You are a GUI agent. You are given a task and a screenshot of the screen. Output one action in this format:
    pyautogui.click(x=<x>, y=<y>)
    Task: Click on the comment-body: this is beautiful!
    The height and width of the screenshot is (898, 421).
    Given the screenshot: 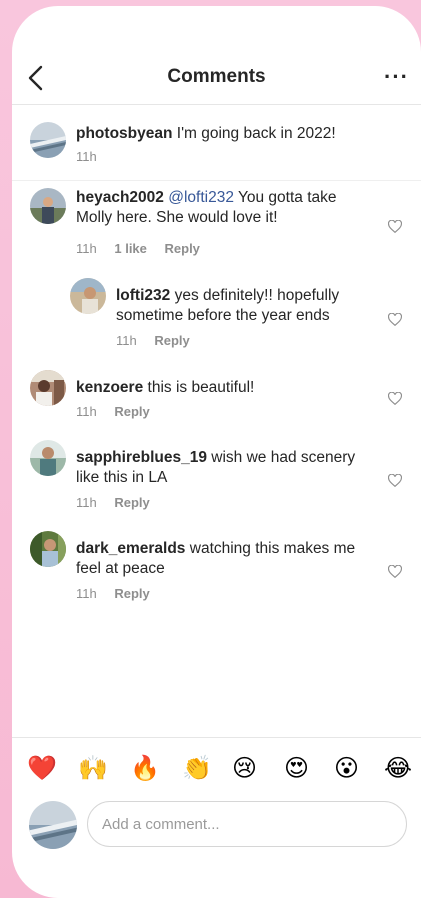 What is the action you would take?
    pyautogui.click(x=201, y=387)
    